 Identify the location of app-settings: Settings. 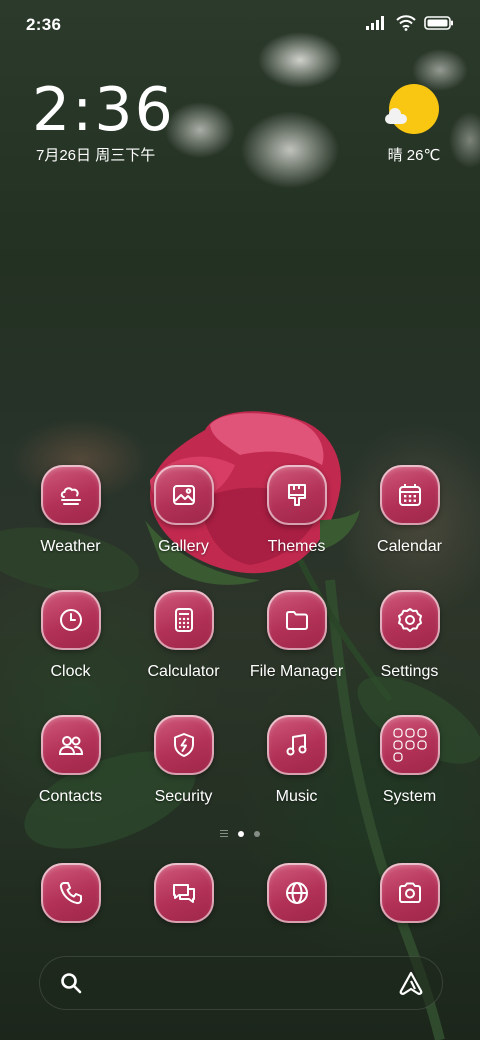
(409, 635).